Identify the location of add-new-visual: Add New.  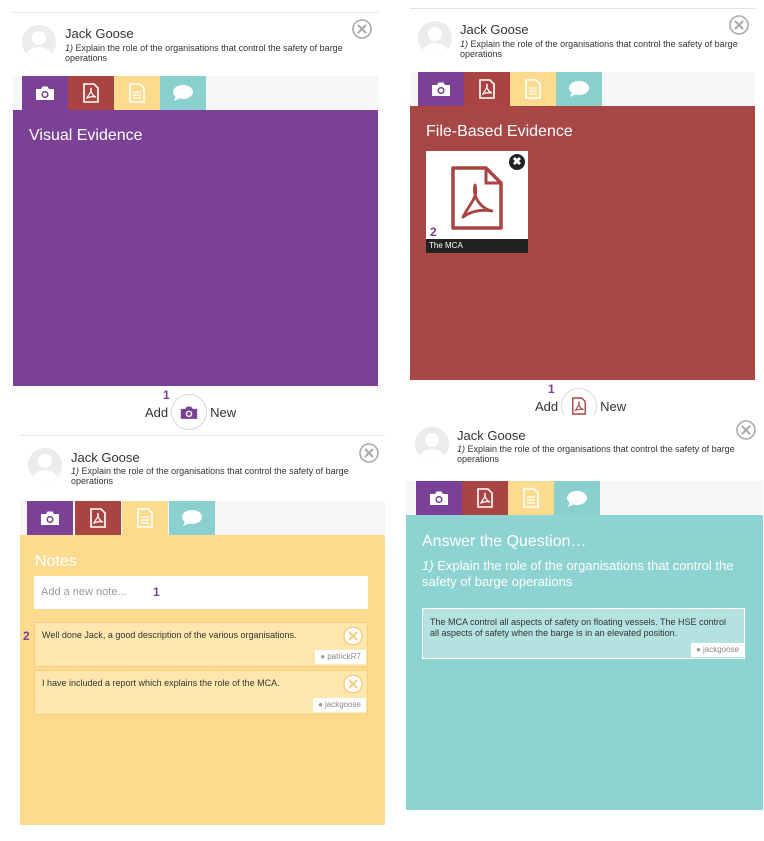
(190, 412).